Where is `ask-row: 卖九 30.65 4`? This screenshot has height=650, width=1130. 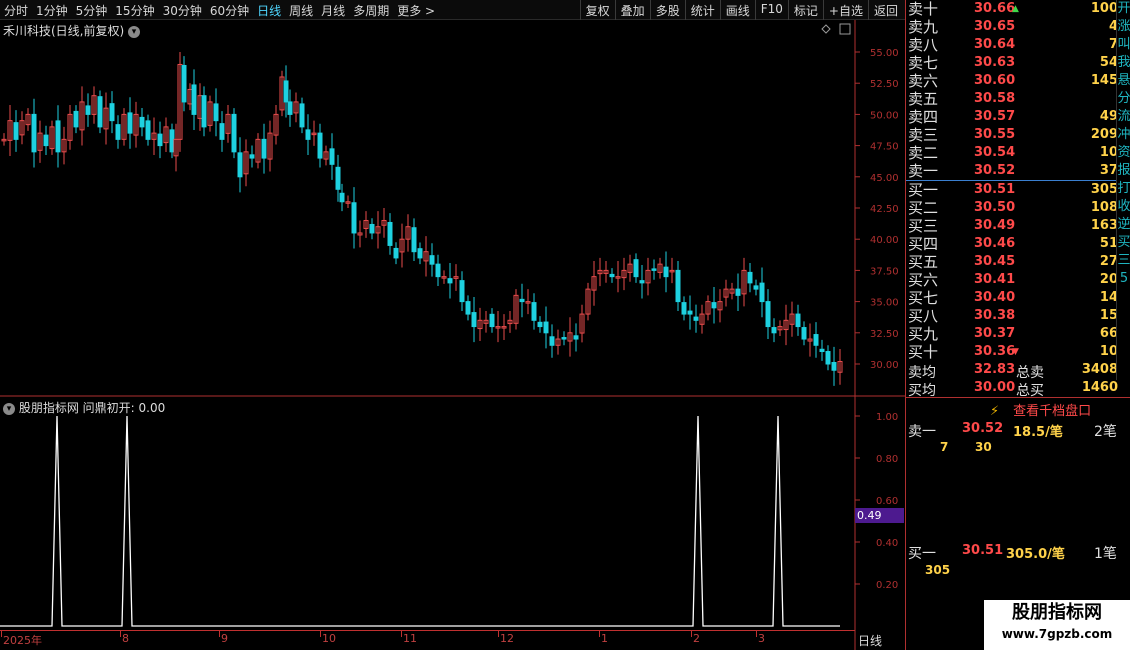
ask-row: 卖九 30.65 4 is located at coordinates (1018, 27).